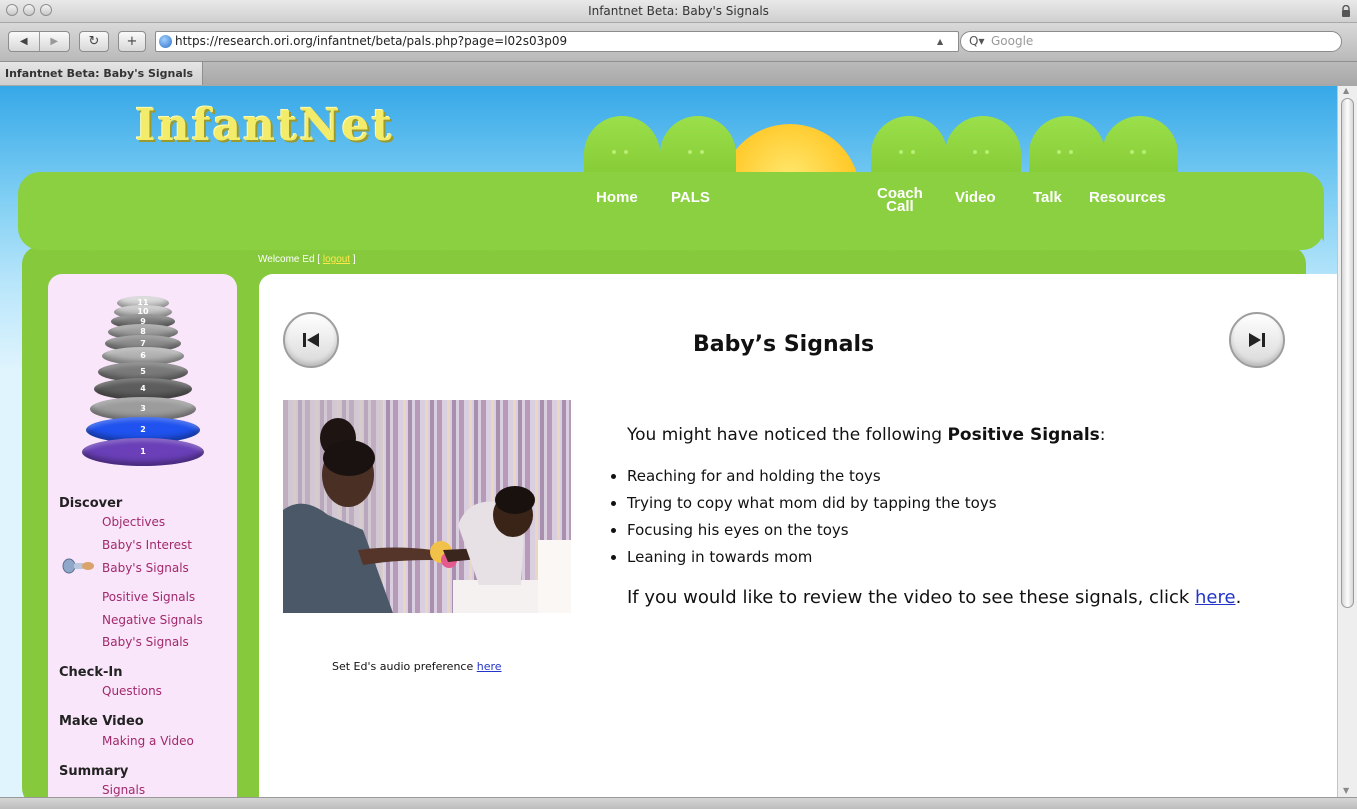 The width and height of the screenshot is (1357, 809). Describe the element at coordinates (812, 557) in the screenshot. I see `list-item: Leaning in towards mom` at that location.